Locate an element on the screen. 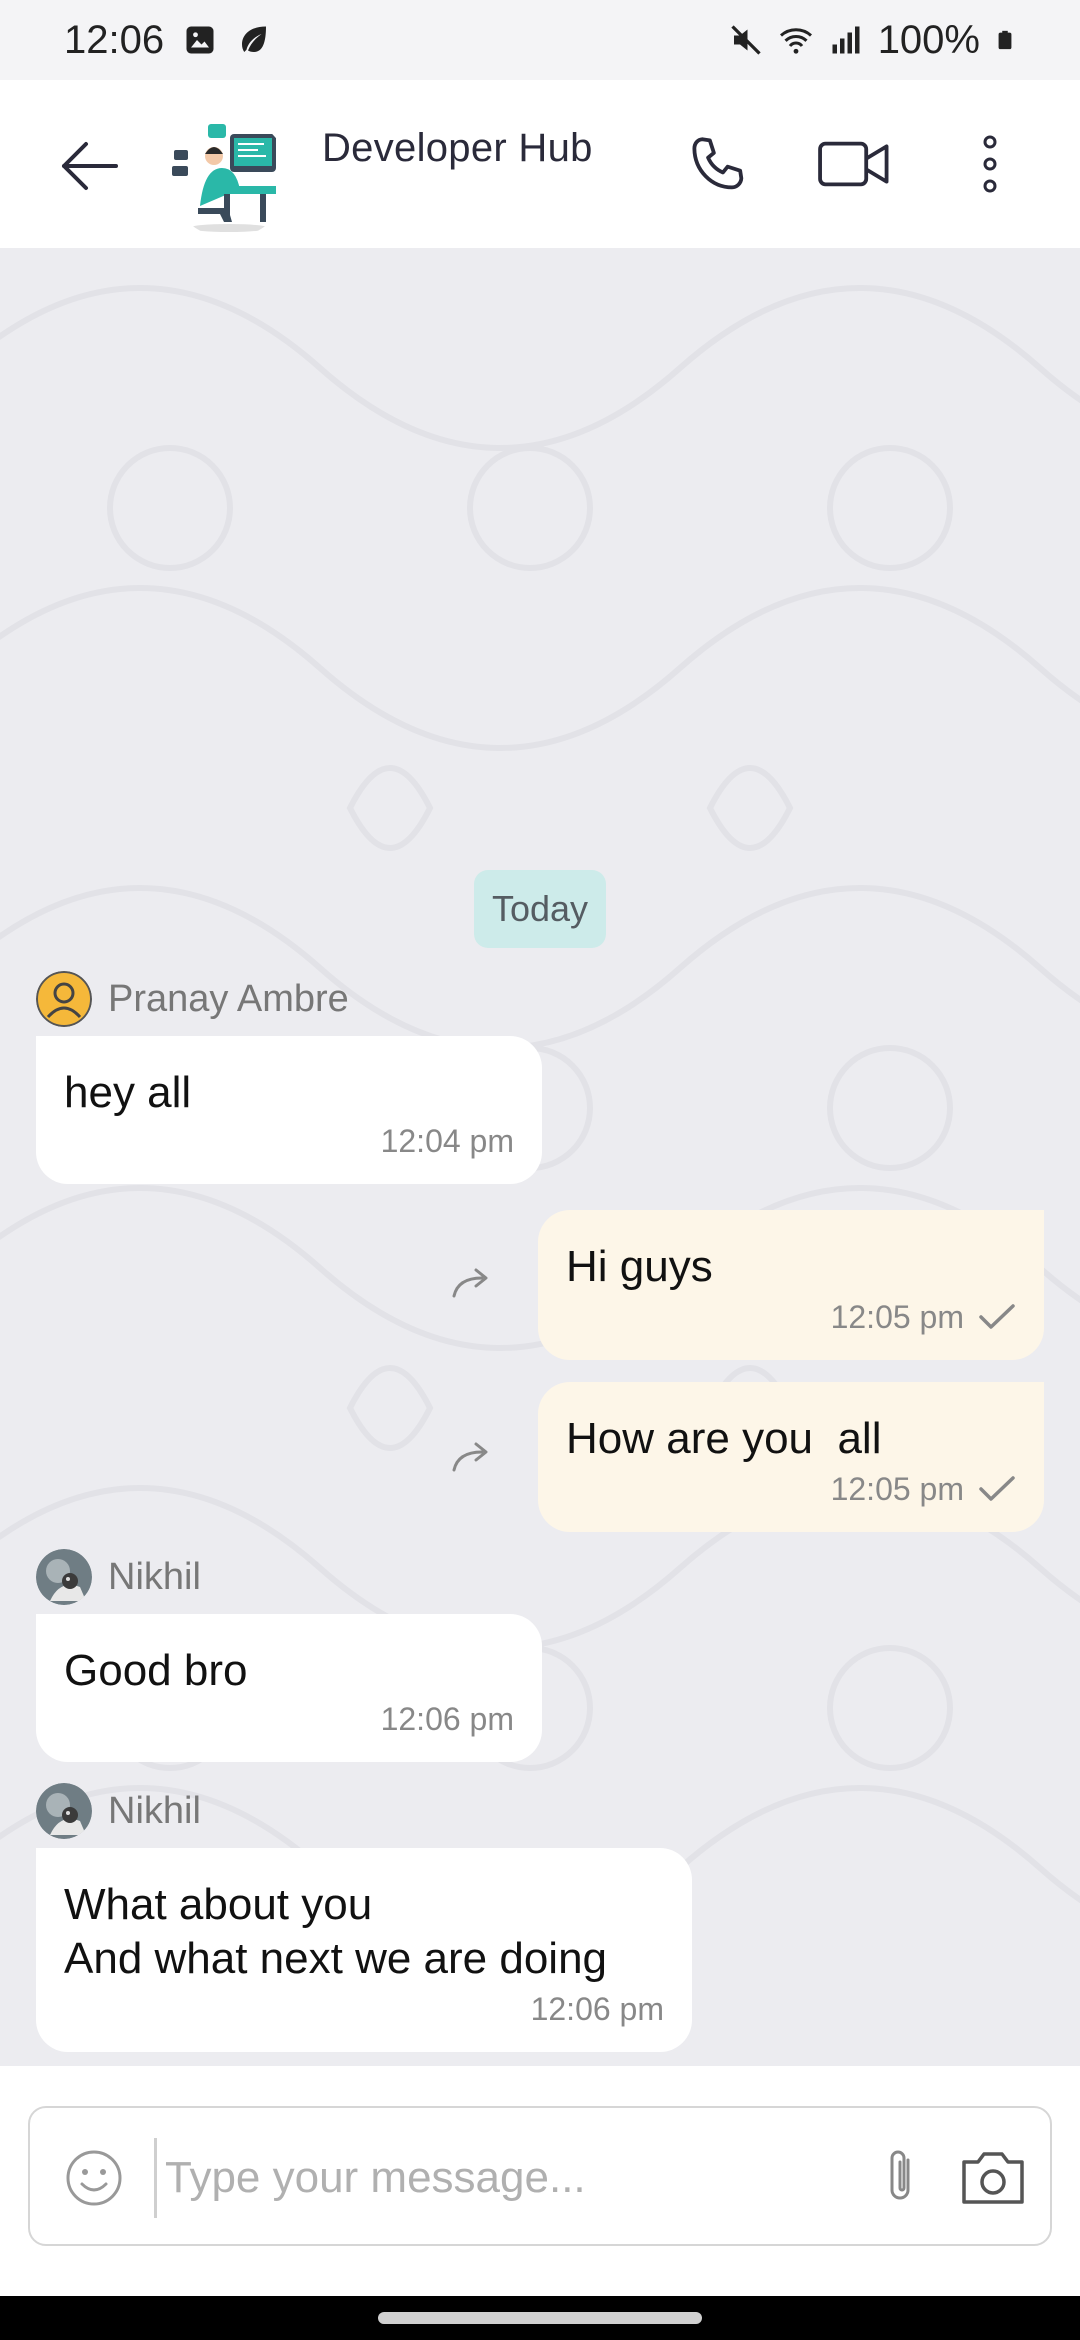  date-separator: Today is located at coordinates (540, 909).